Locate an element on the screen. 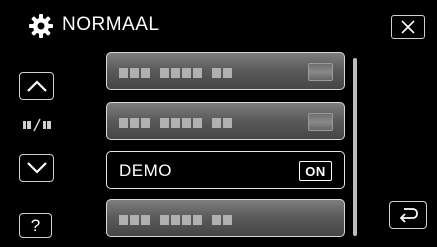  scrollbar is located at coordinates (355, 147).